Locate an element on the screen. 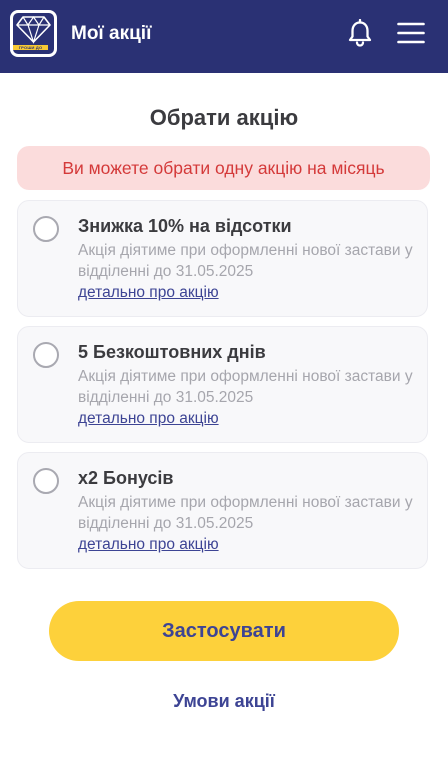 The image size is (448, 779). promo-title: Знижка 10% на відсотки is located at coordinates (185, 226).